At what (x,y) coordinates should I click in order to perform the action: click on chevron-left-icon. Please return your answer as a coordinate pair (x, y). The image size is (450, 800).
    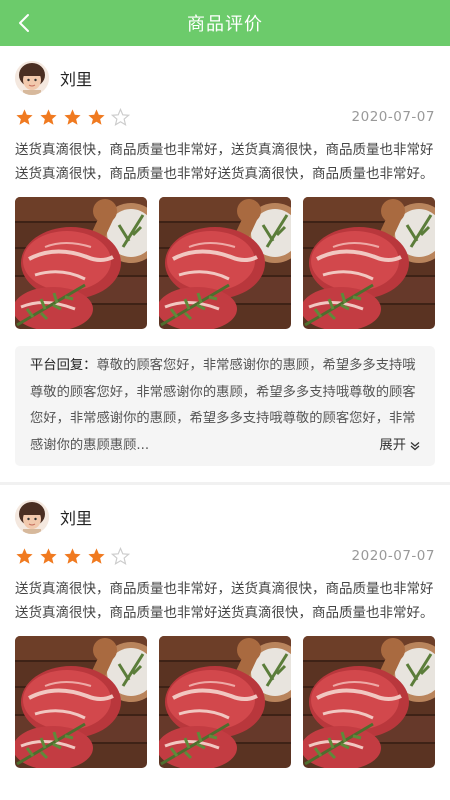
    Looking at the image, I should click on (24, 23).